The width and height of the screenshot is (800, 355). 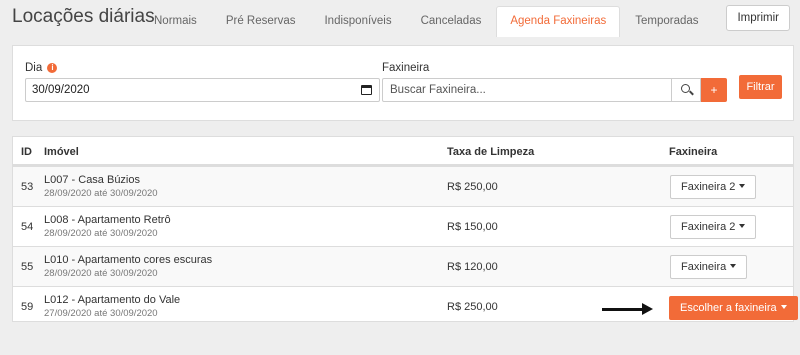 I want to click on choose-cleaner-button: Escolher a faxineira, so click(x=733, y=308).